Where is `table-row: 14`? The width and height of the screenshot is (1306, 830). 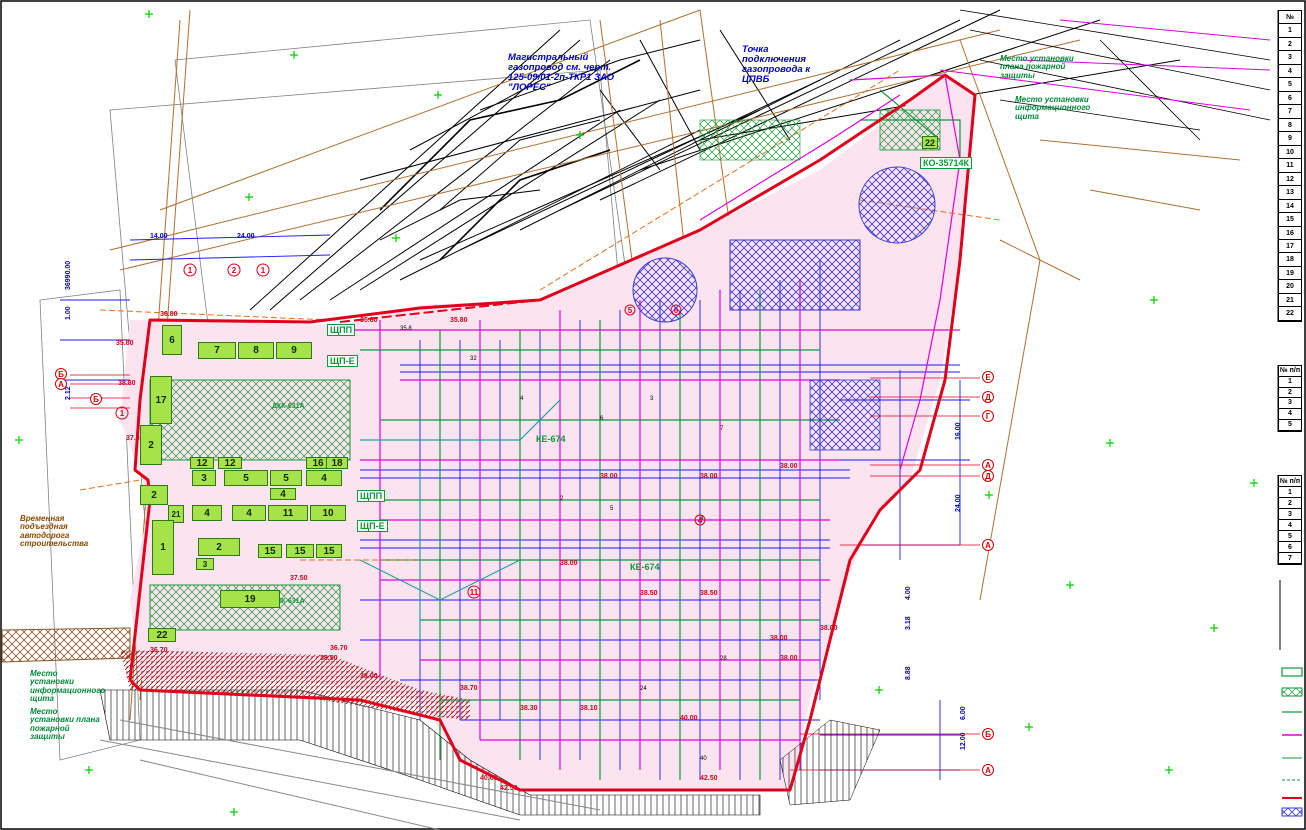 table-row: 14 is located at coordinates (1290, 207).